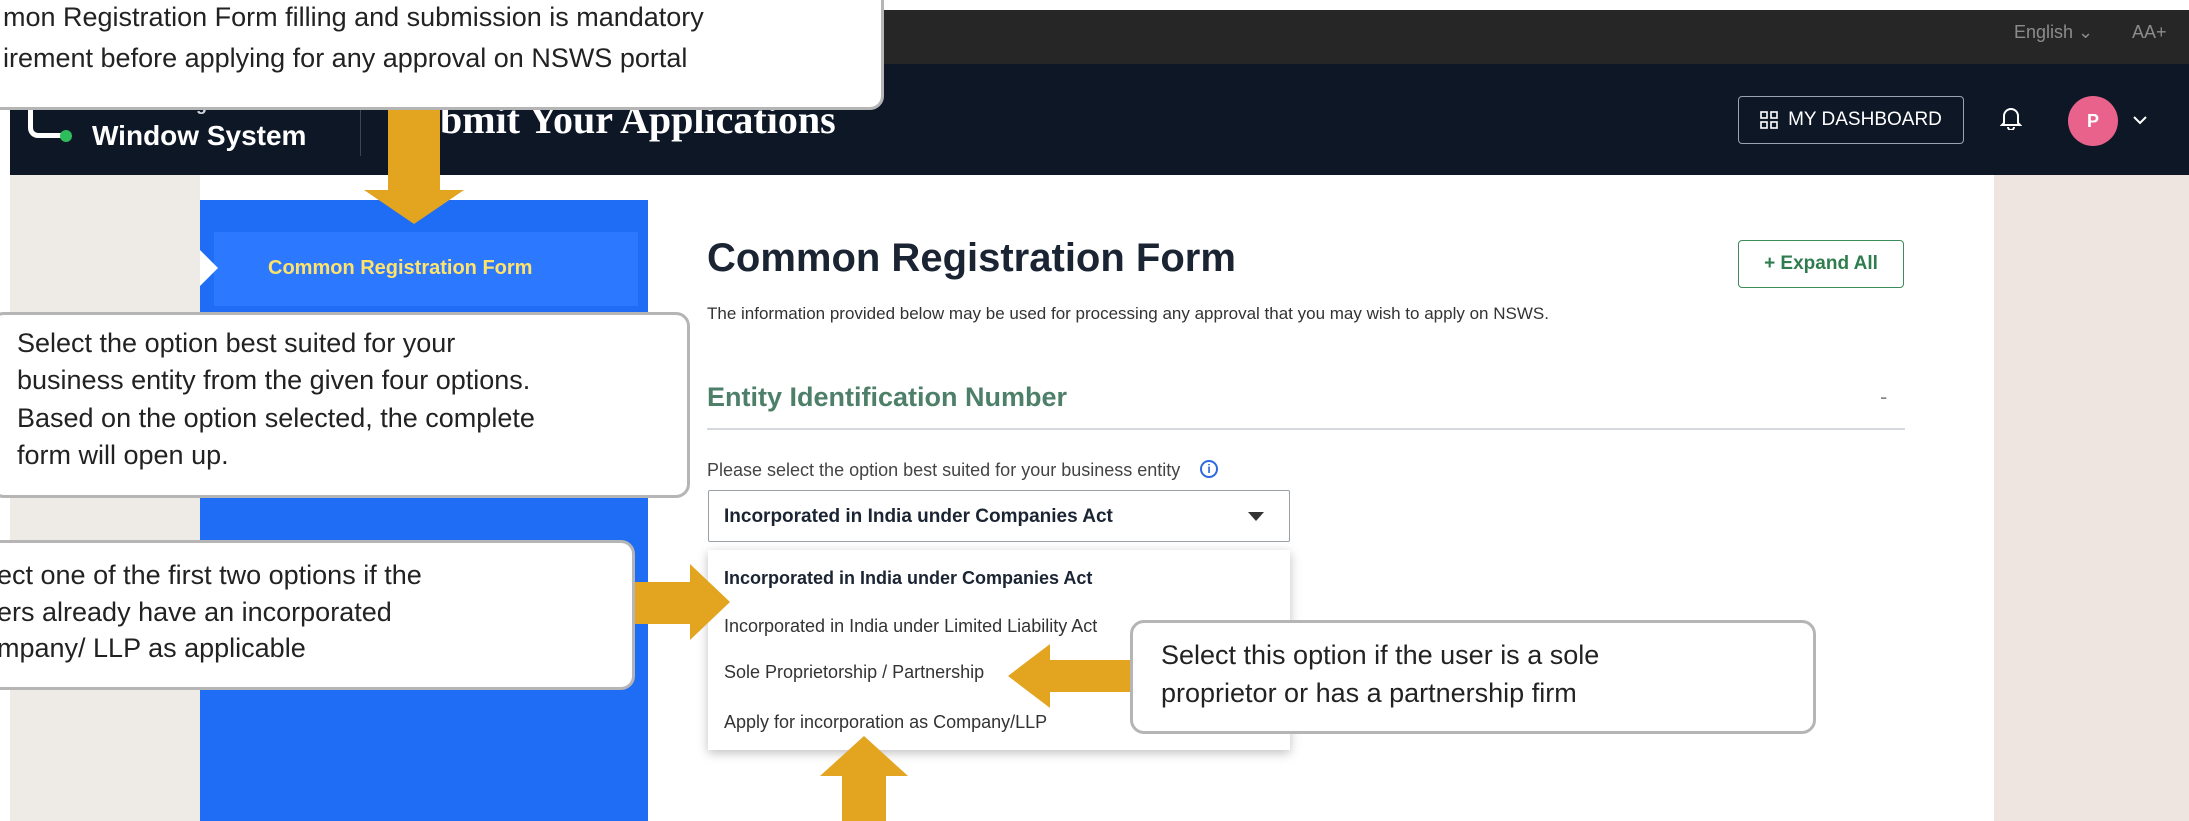 This screenshot has width=2189, height=821. Describe the element at coordinates (2053, 32) in the screenshot. I see `language-selector: English ⌄` at that location.